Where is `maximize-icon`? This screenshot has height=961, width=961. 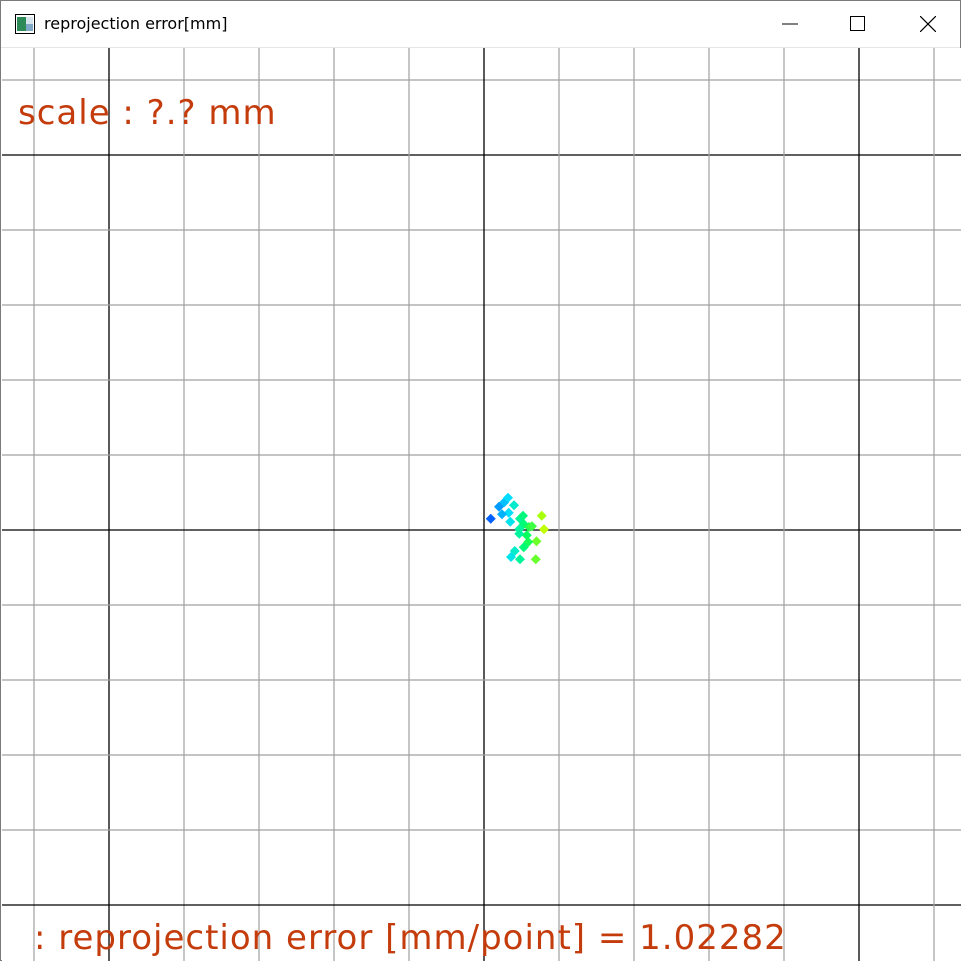
maximize-icon is located at coordinates (857, 23).